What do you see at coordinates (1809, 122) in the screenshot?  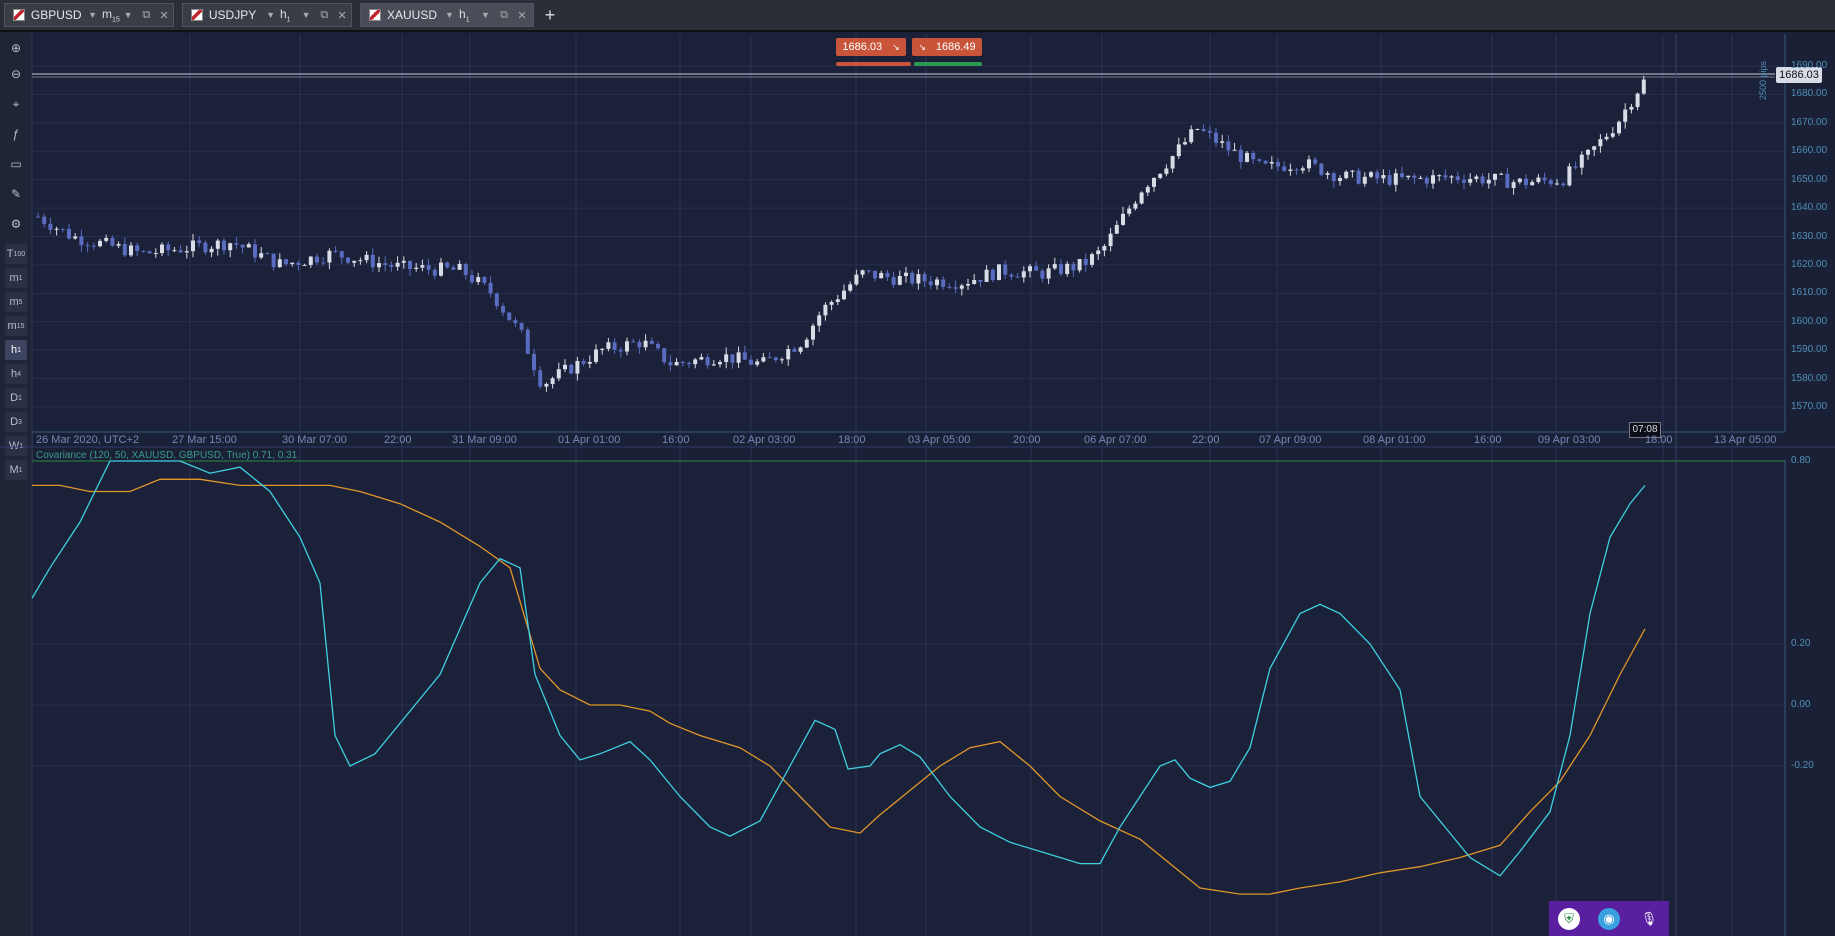 I see `y-tick-label: 1670.00` at bounding box center [1809, 122].